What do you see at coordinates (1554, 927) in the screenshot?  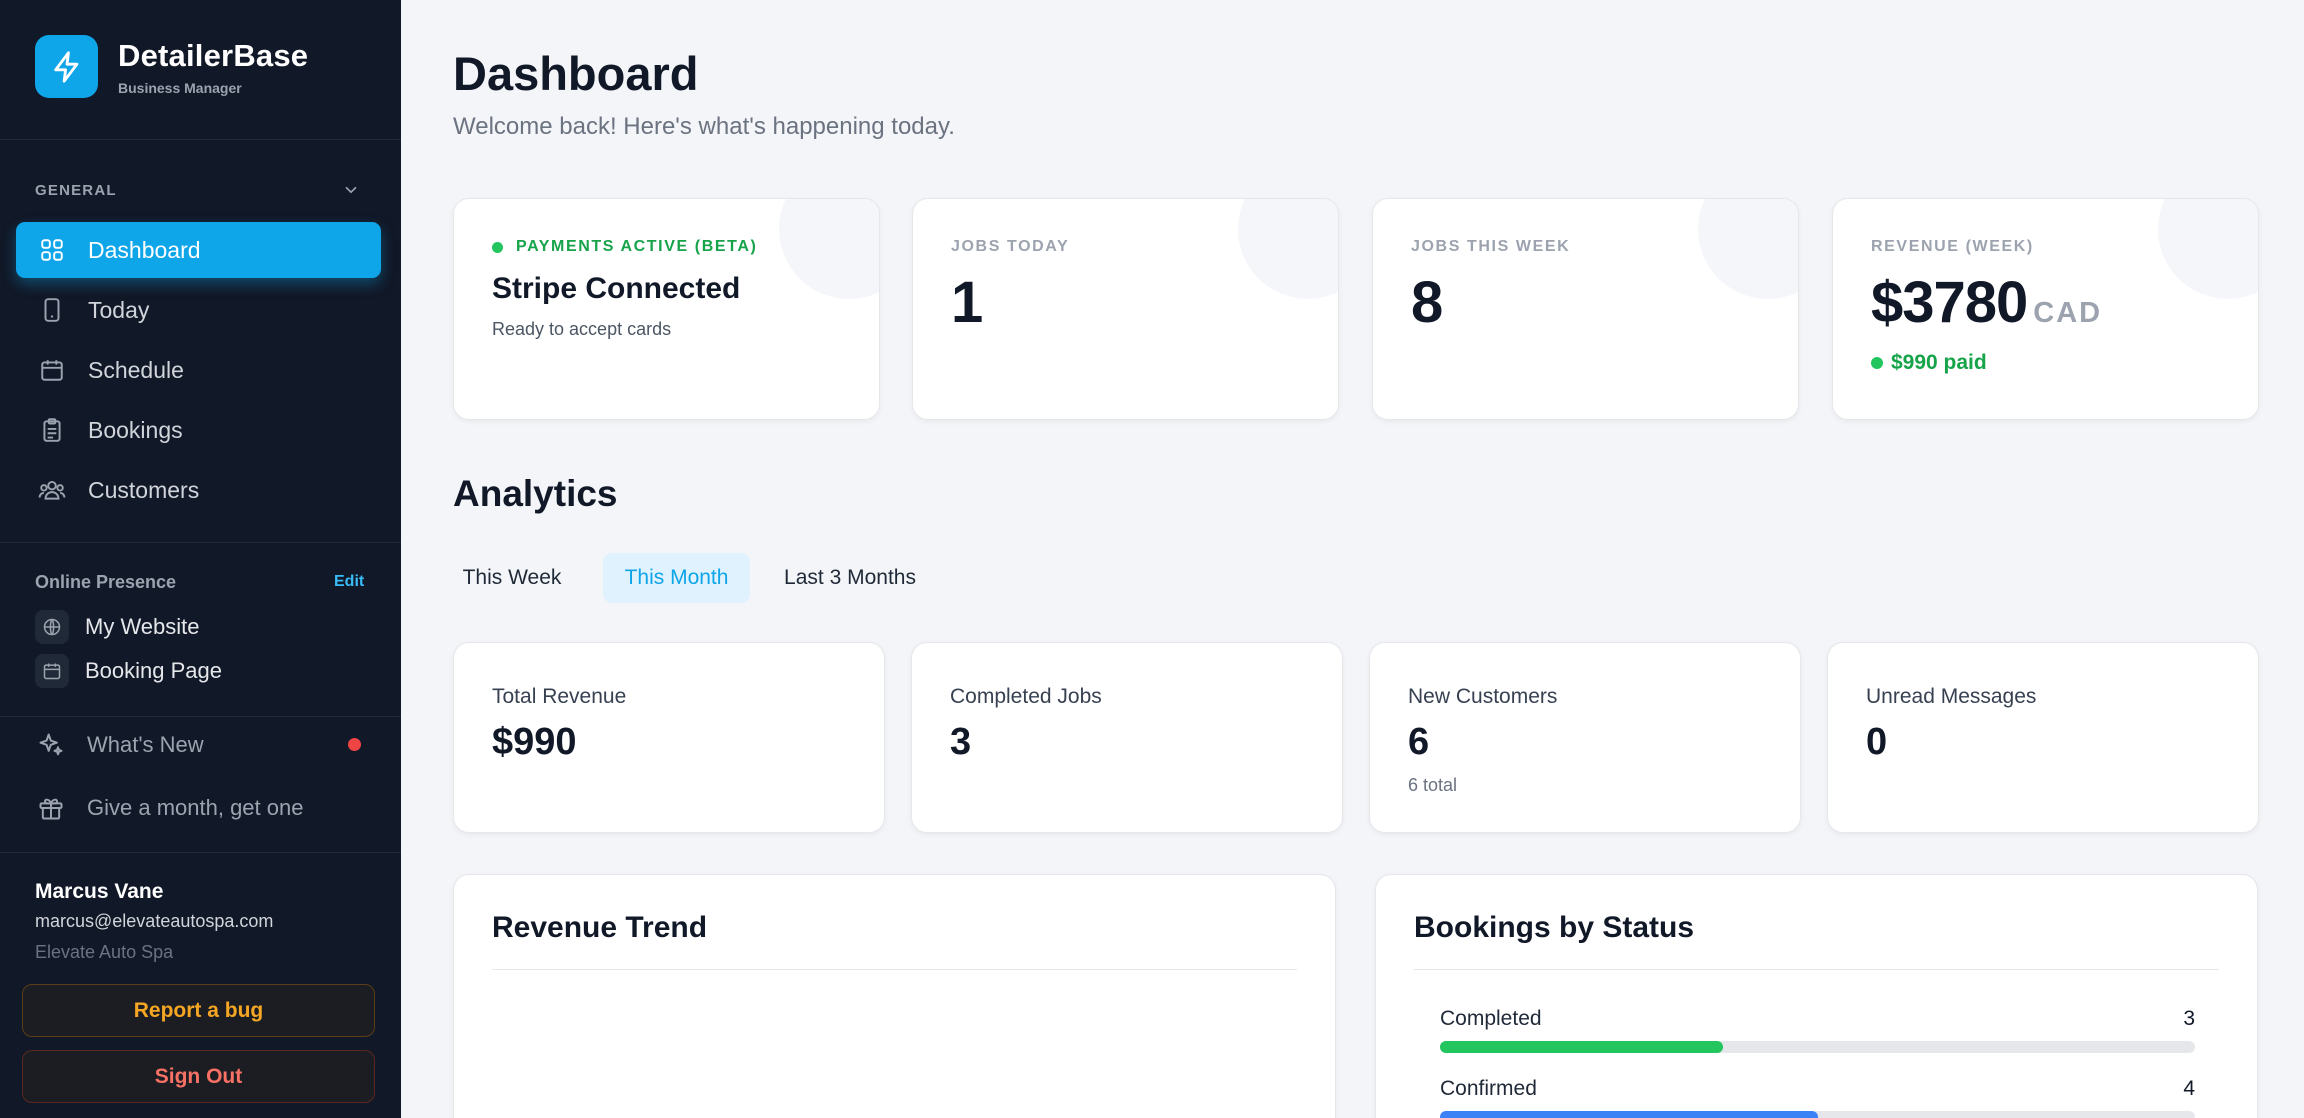 I see `bookings-by-status-title: Bookings by Status` at bounding box center [1554, 927].